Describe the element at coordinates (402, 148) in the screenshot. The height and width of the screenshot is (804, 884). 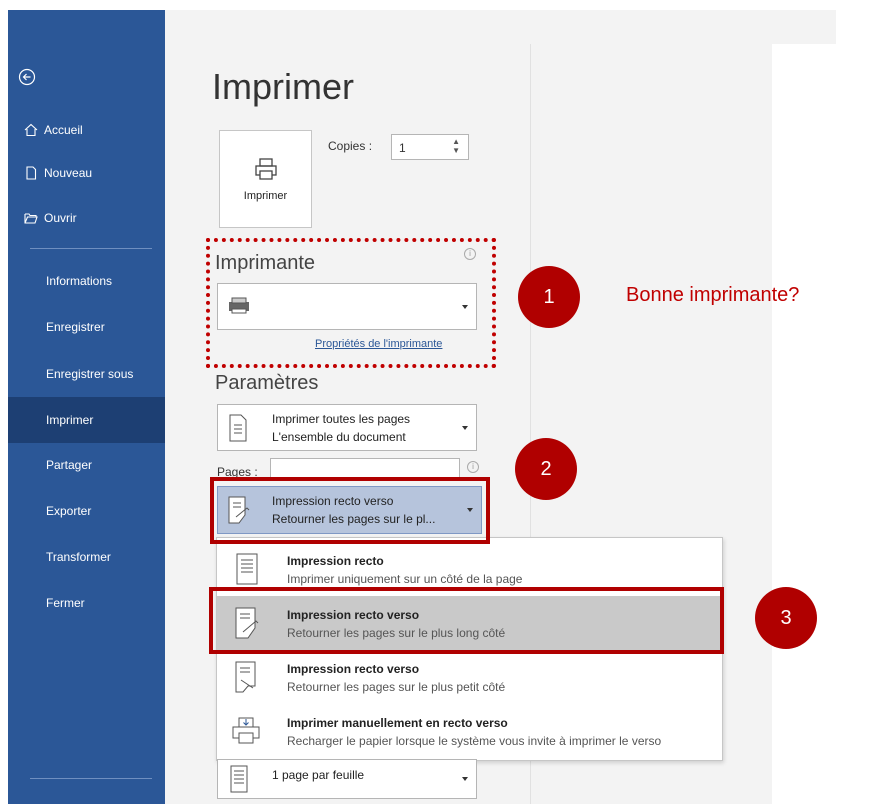
I see `copies-value: 1` at that location.